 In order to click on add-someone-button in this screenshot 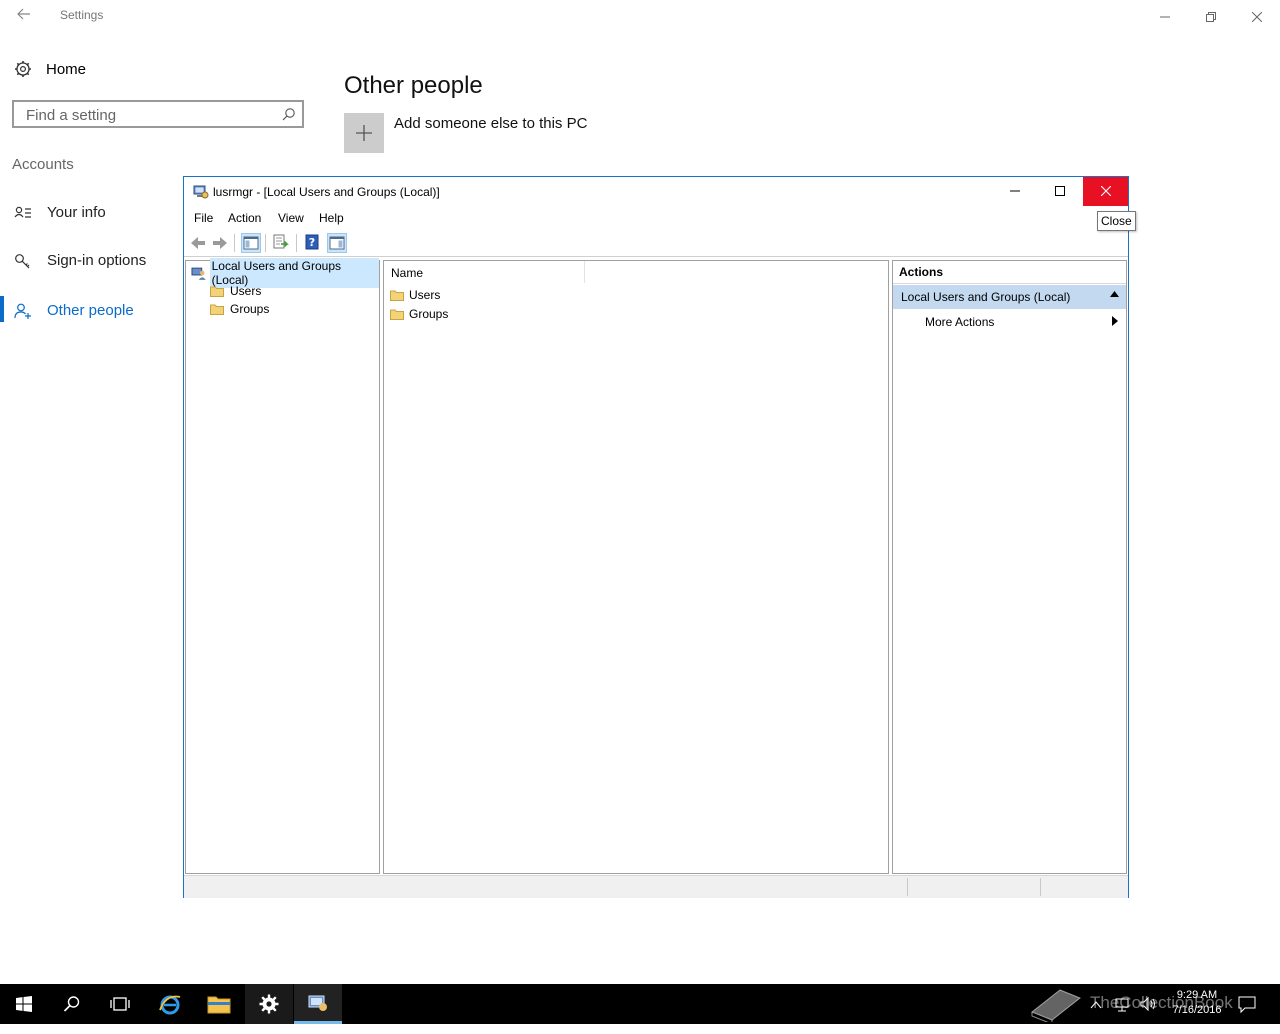, I will do `click(364, 133)`.